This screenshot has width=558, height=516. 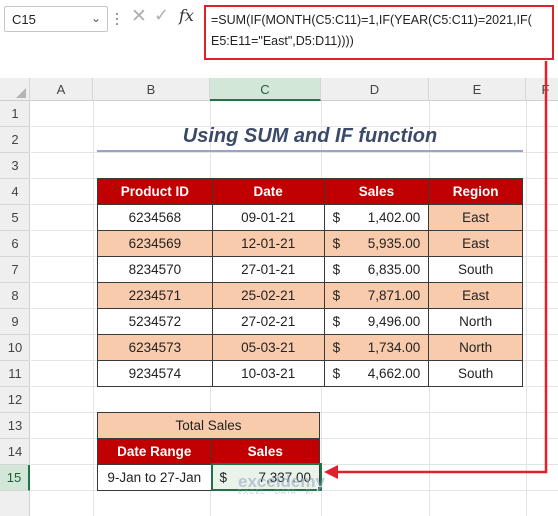 I want to click on cell-sales: $1,402.00, so click(x=376, y=217).